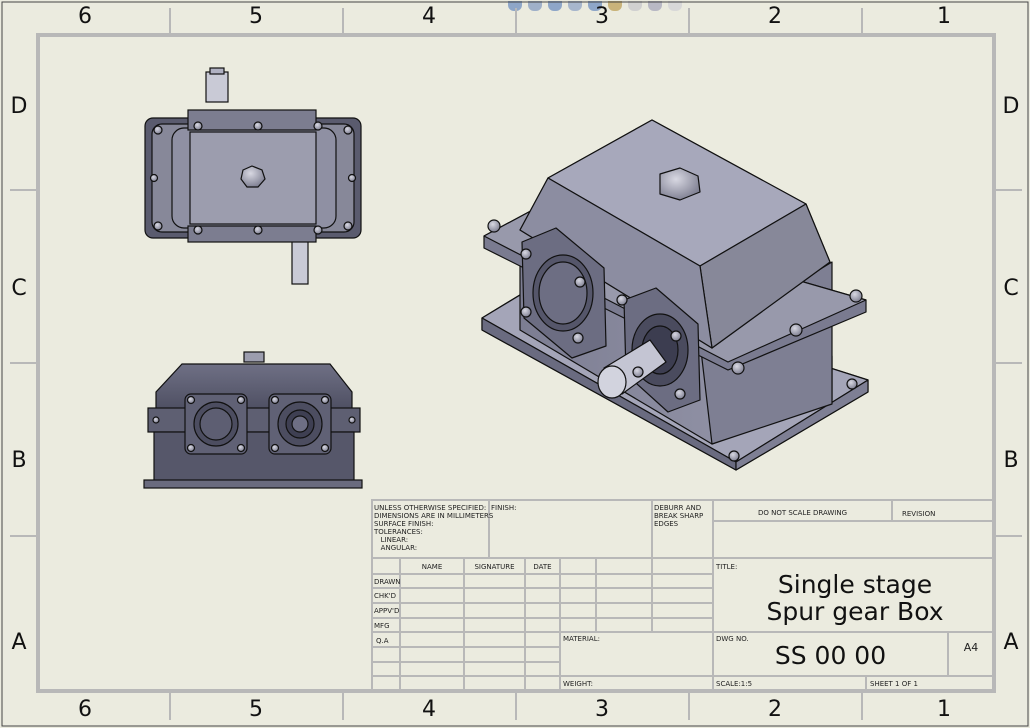  I want to click on drawing-number: SS 00 00, so click(830, 655).